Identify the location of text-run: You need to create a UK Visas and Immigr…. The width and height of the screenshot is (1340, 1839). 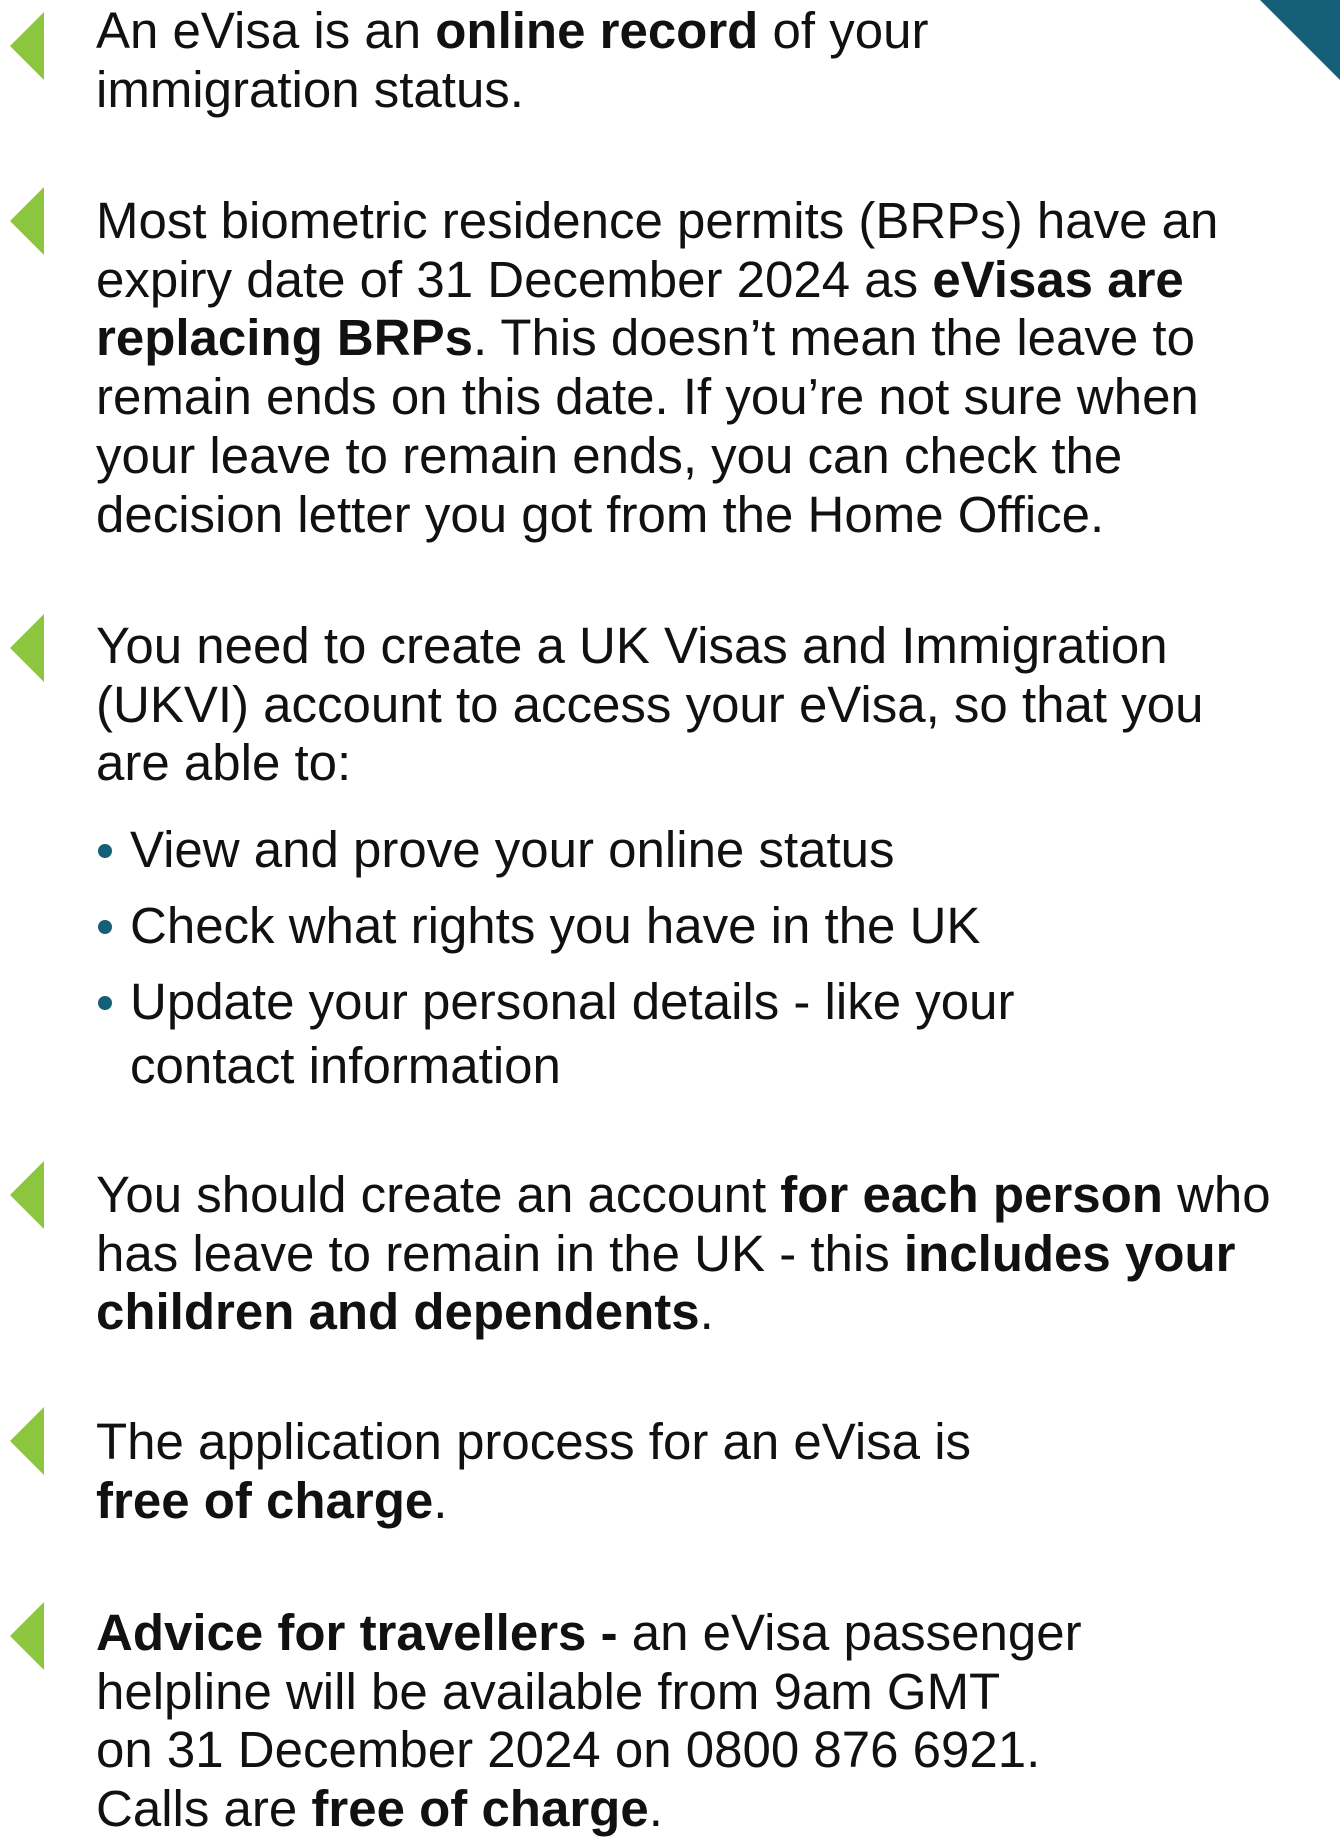
(632, 645).